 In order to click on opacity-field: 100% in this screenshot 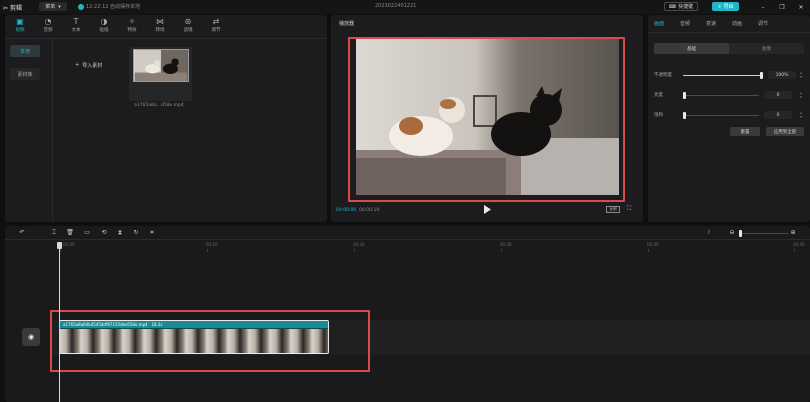, I will do `click(782, 75)`.